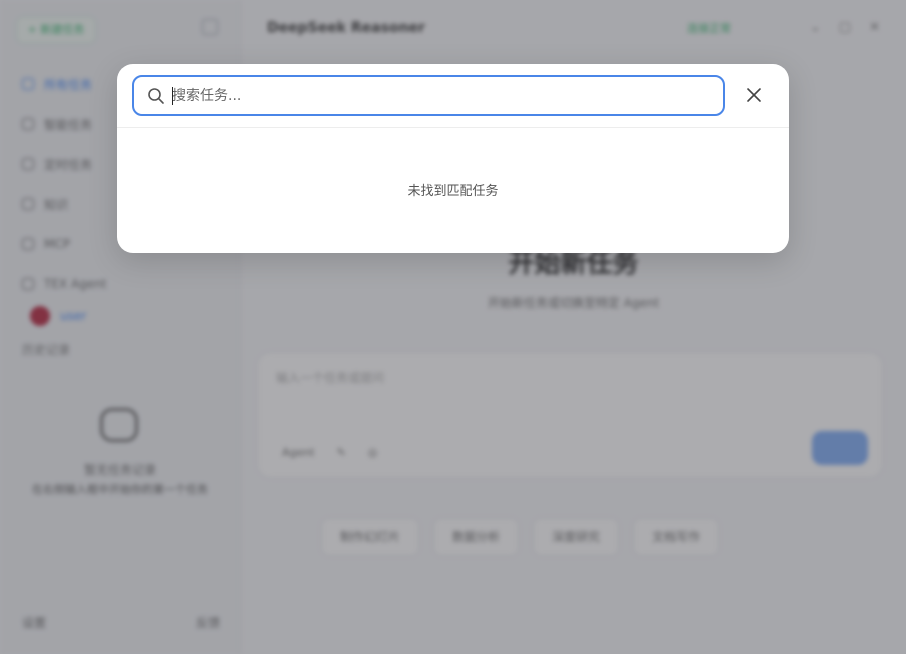 The height and width of the screenshot is (654, 906). I want to click on search-box, so click(428, 95).